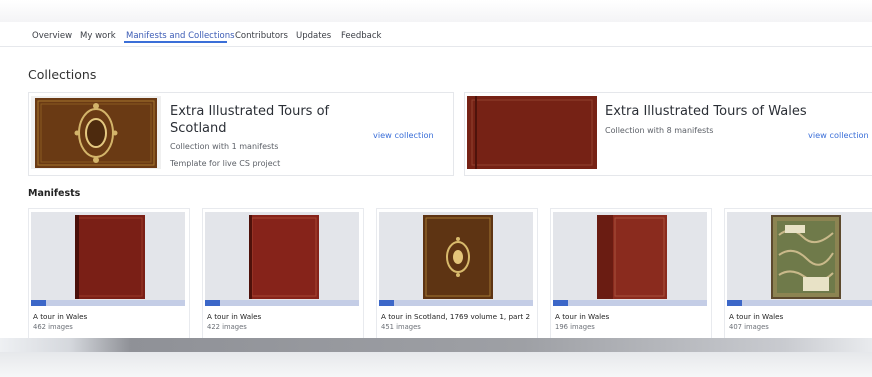  I want to click on blurred-bottom-strip, so click(436, 364).